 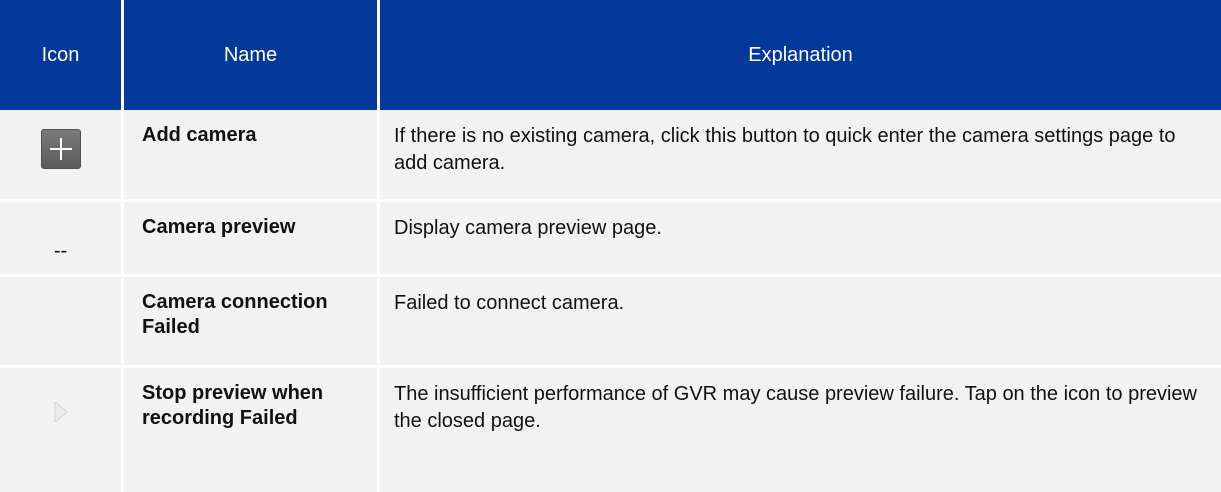 What do you see at coordinates (60, 251) in the screenshot?
I see `icon-placeholder-text: --` at bounding box center [60, 251].